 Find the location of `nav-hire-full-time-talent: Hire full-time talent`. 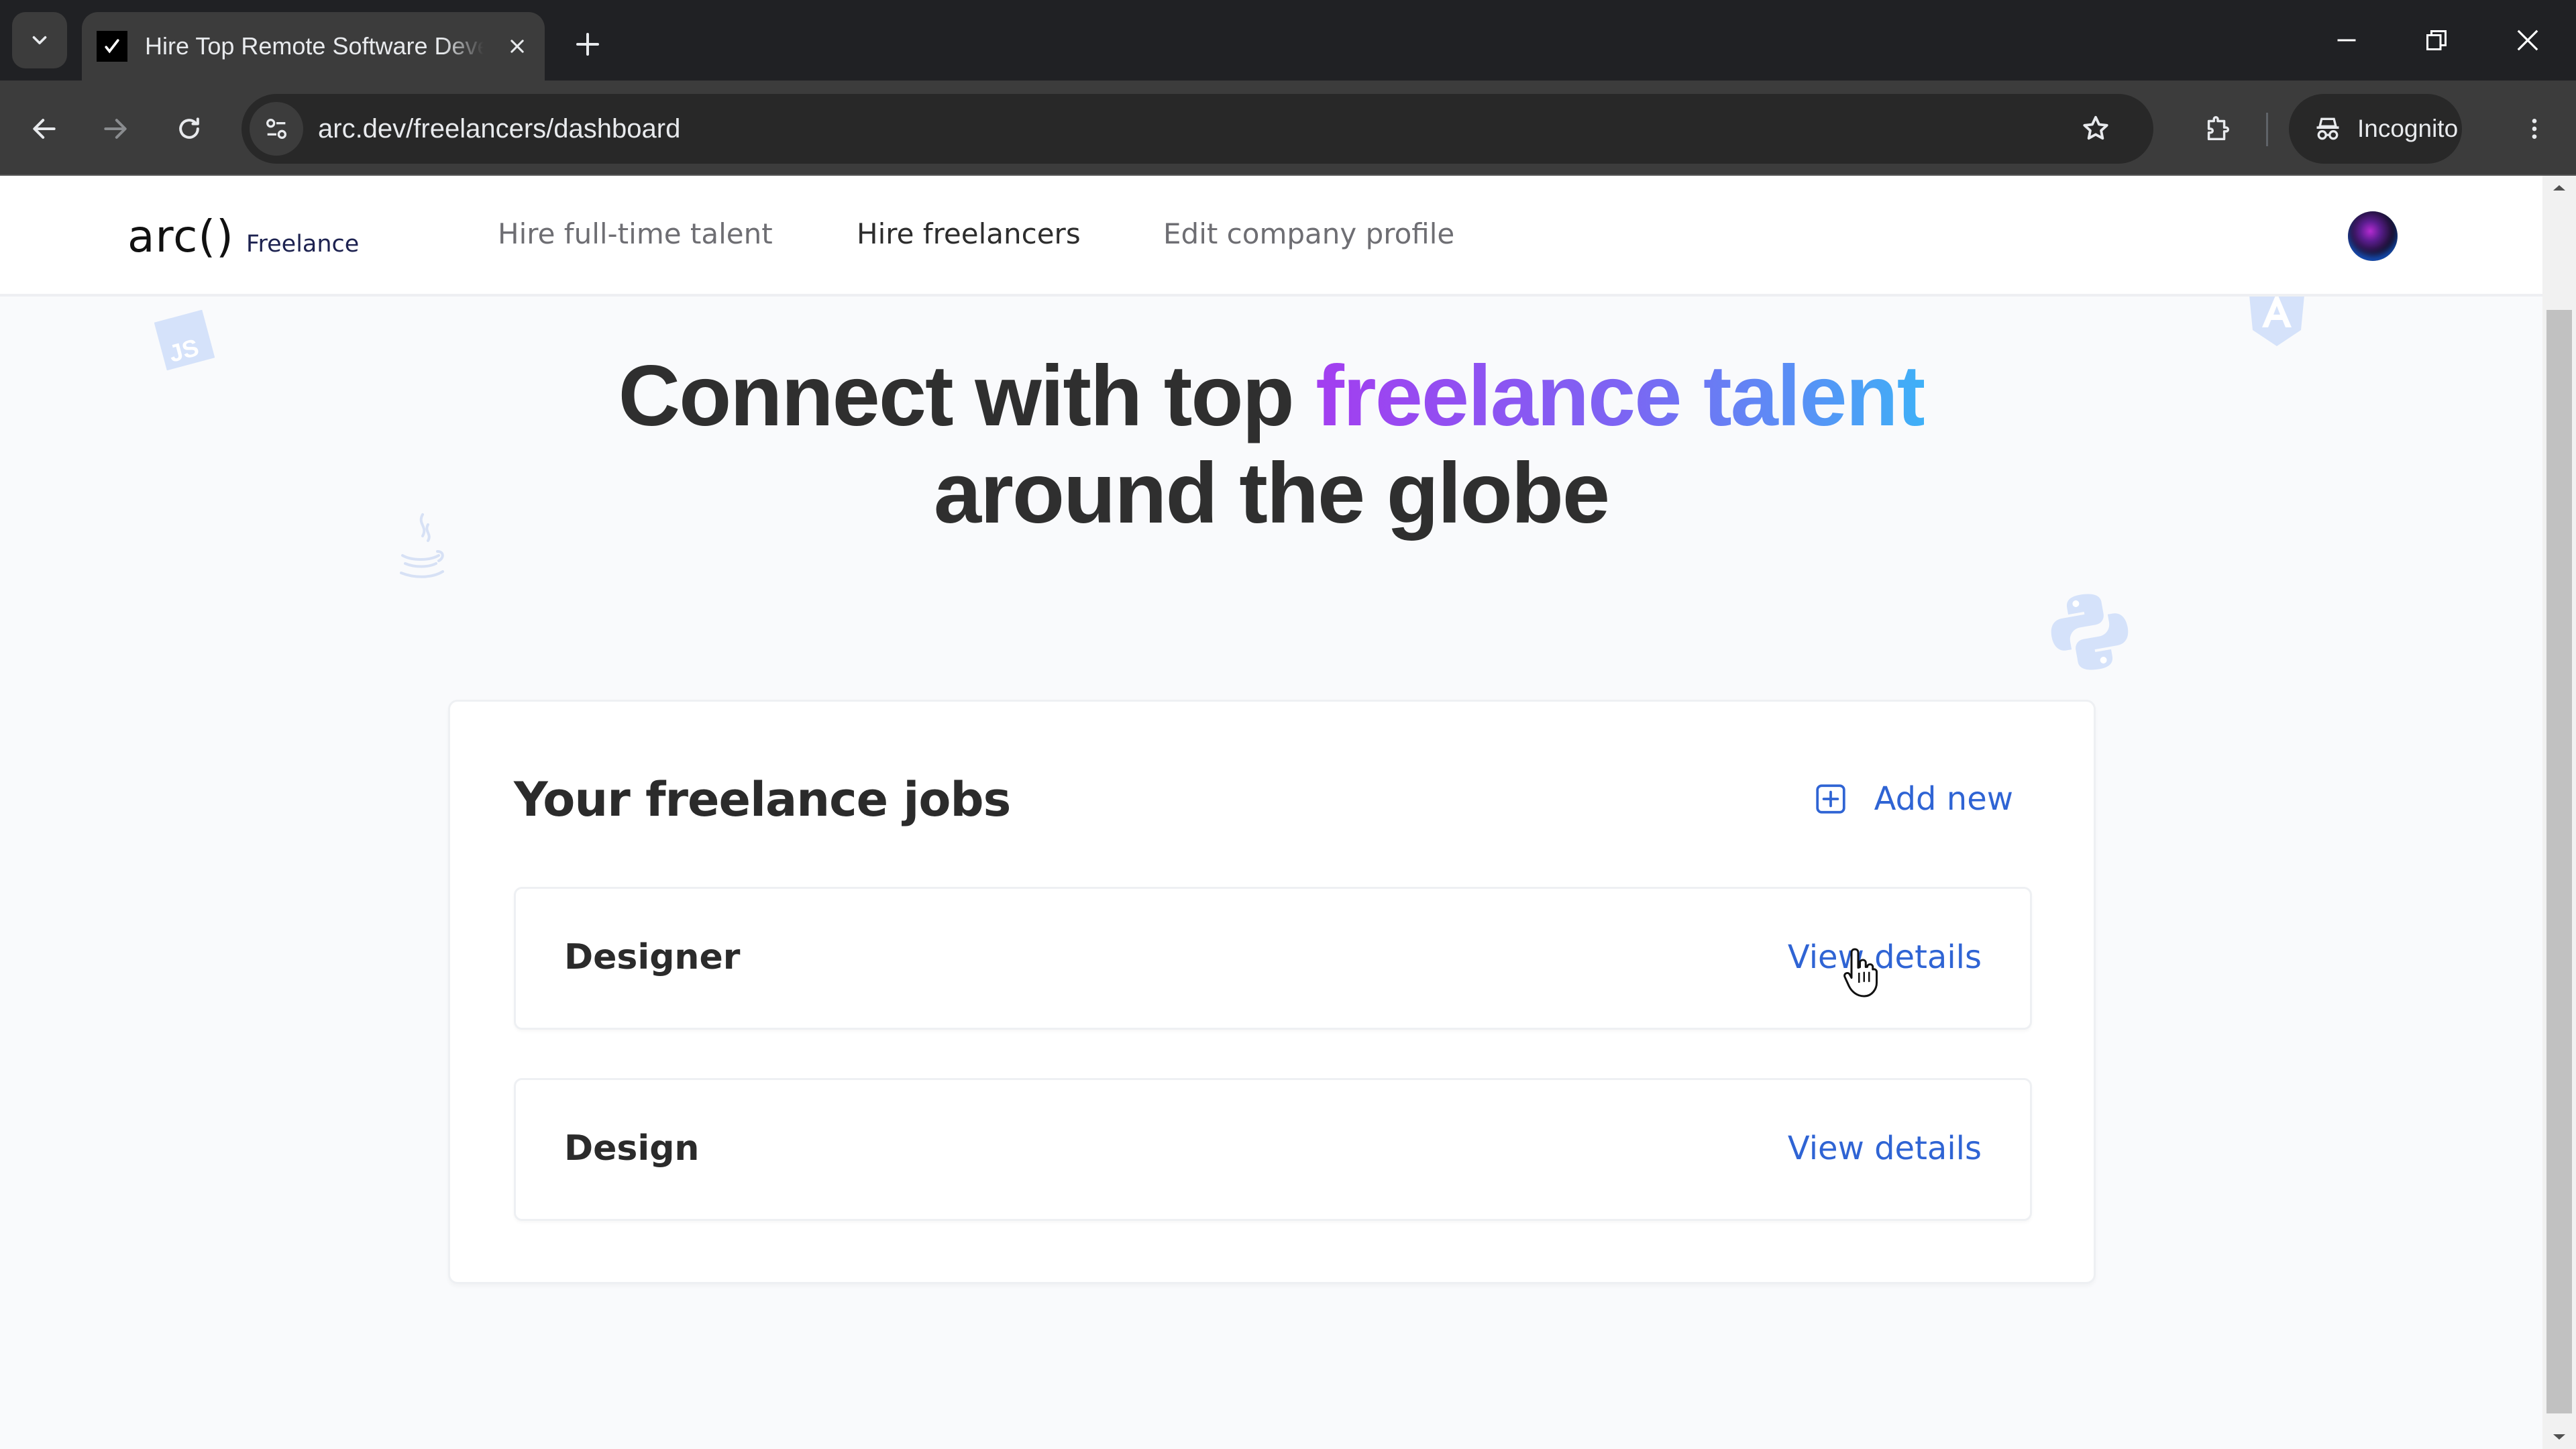

nav-hire-full-time-talent: Hire full-time talent is located at coordinates (635, 233).